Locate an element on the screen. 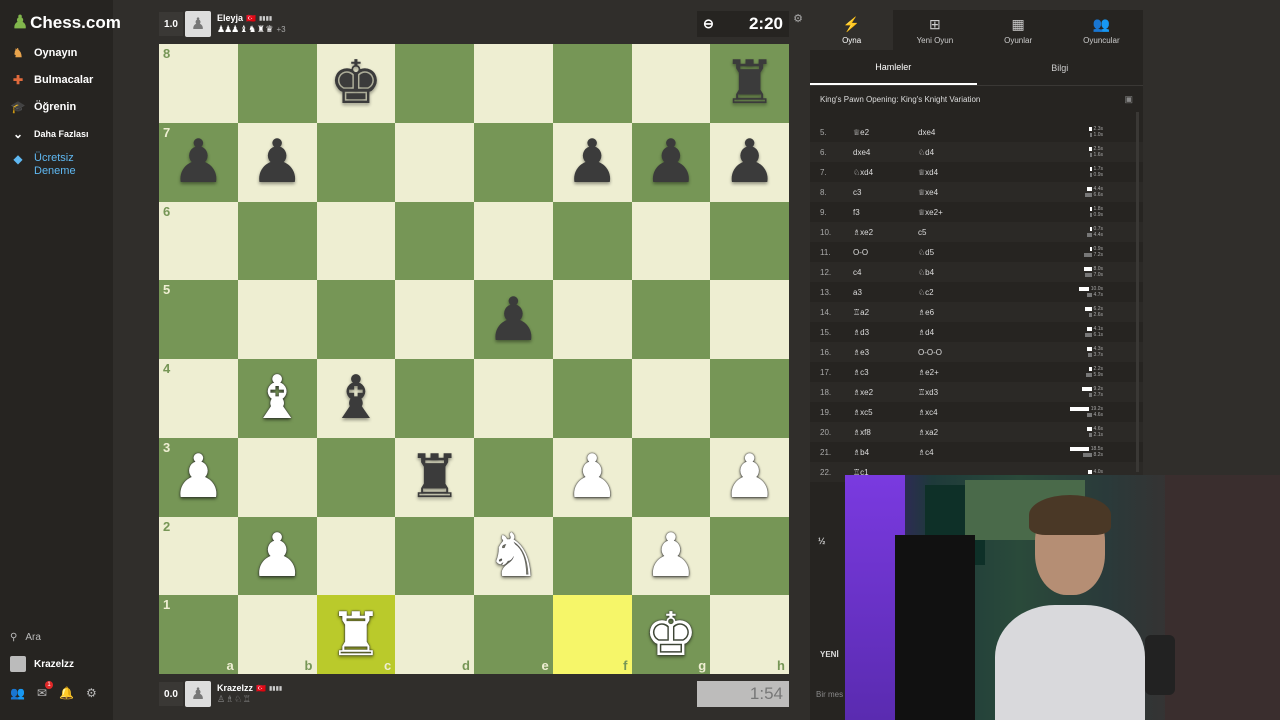 Image resolution: width=1280 pixels, height=720 pixels. white-move: ♗xc5 is located at coordinates (863, 412).